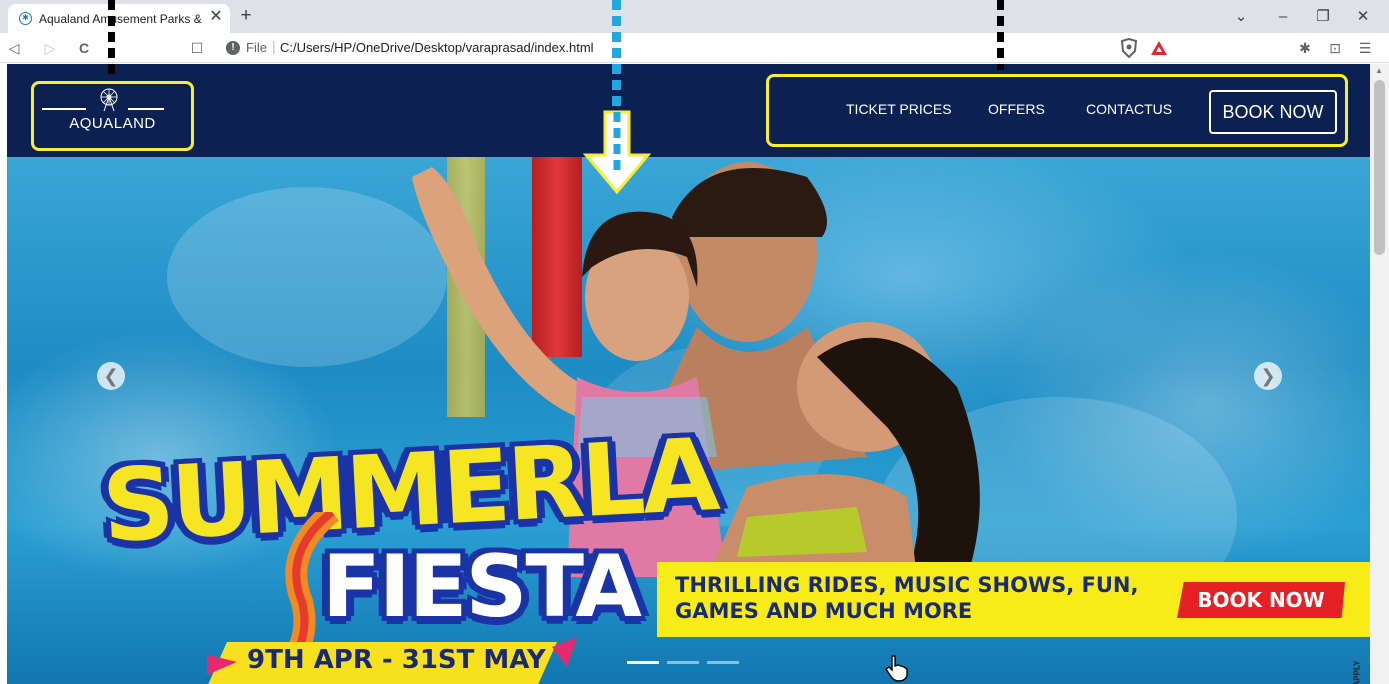  What do you see at coordinates (64, 109) in the screenshot?
I see `logo-rule-left` at bounding box center [64, 109].